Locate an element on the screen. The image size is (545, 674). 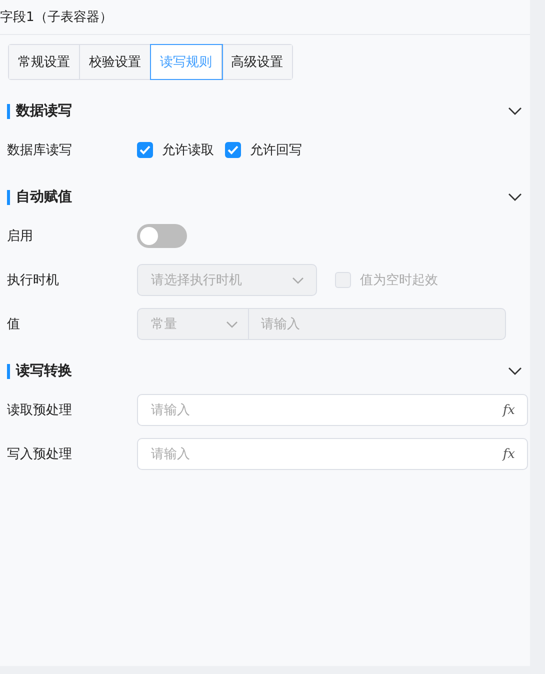
field-label: 启用 is located at coordinates (20, 236).